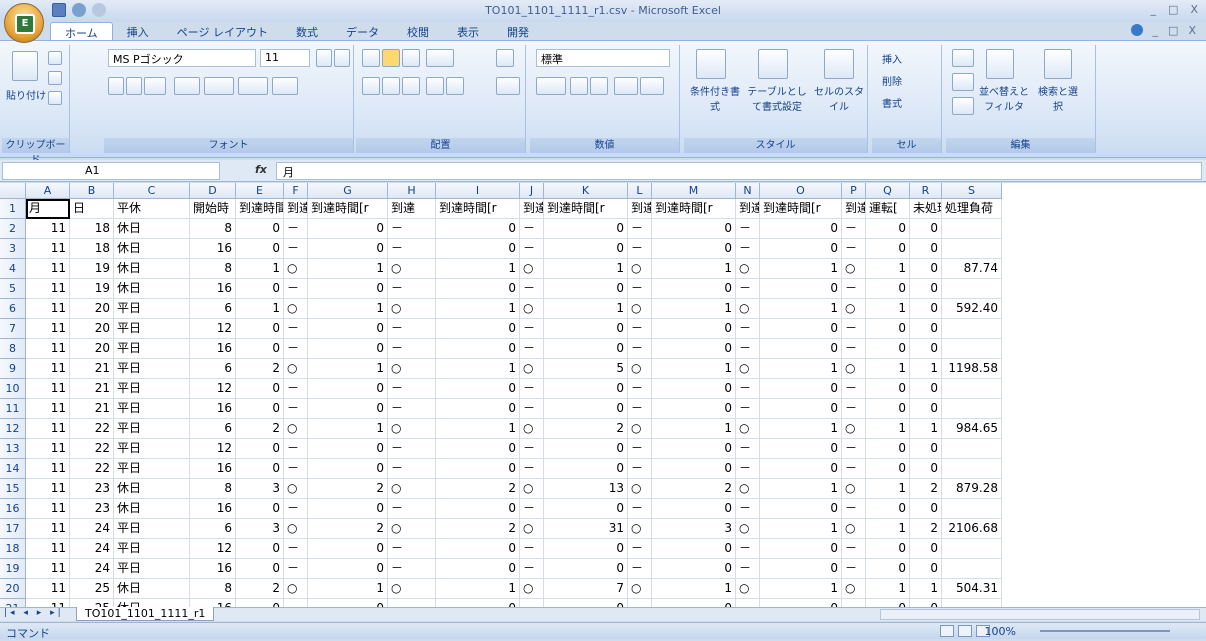 This screenshot has width=1206, height=641. Describe the element at coordinates (187, 86) in the screenshot. I see `border-icon` at that location.